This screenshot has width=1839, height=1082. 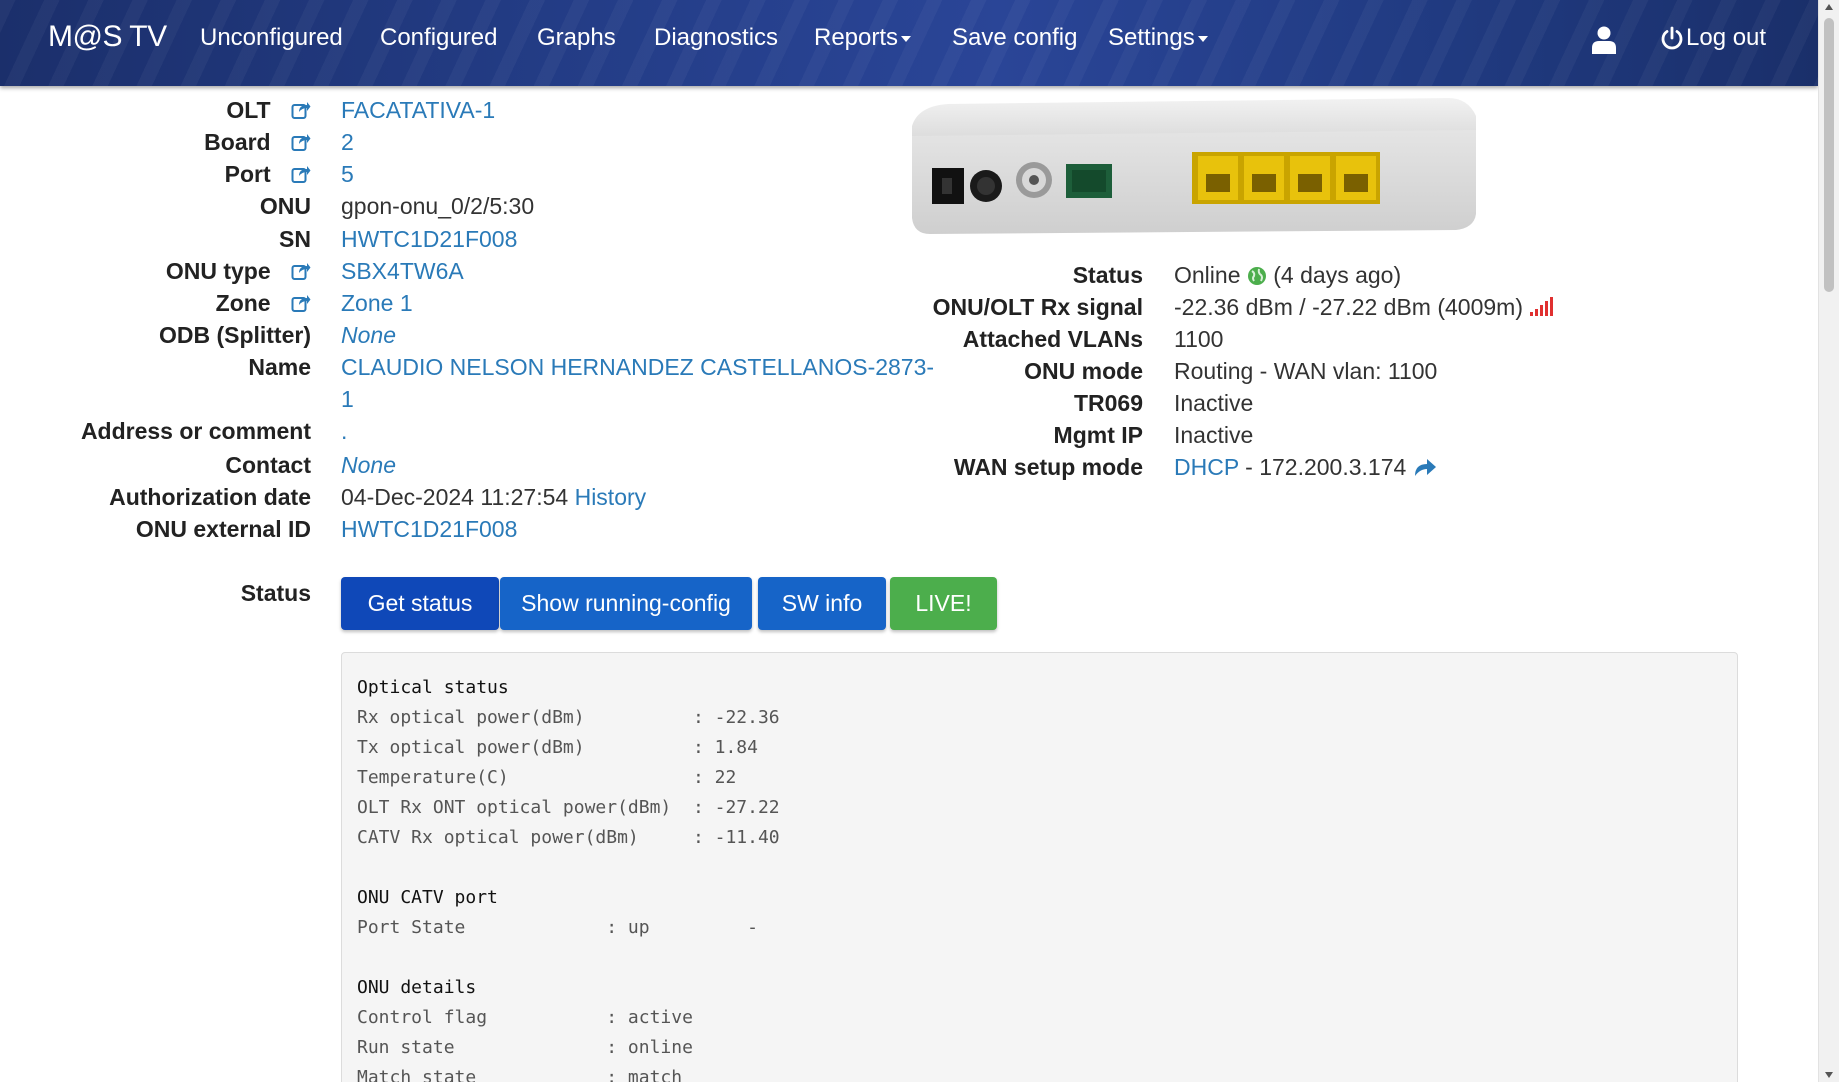 What do you see at coordinates (417, 987) in the screenshot?
I see `output-line: ONU details` at bounding box center [417, 987].